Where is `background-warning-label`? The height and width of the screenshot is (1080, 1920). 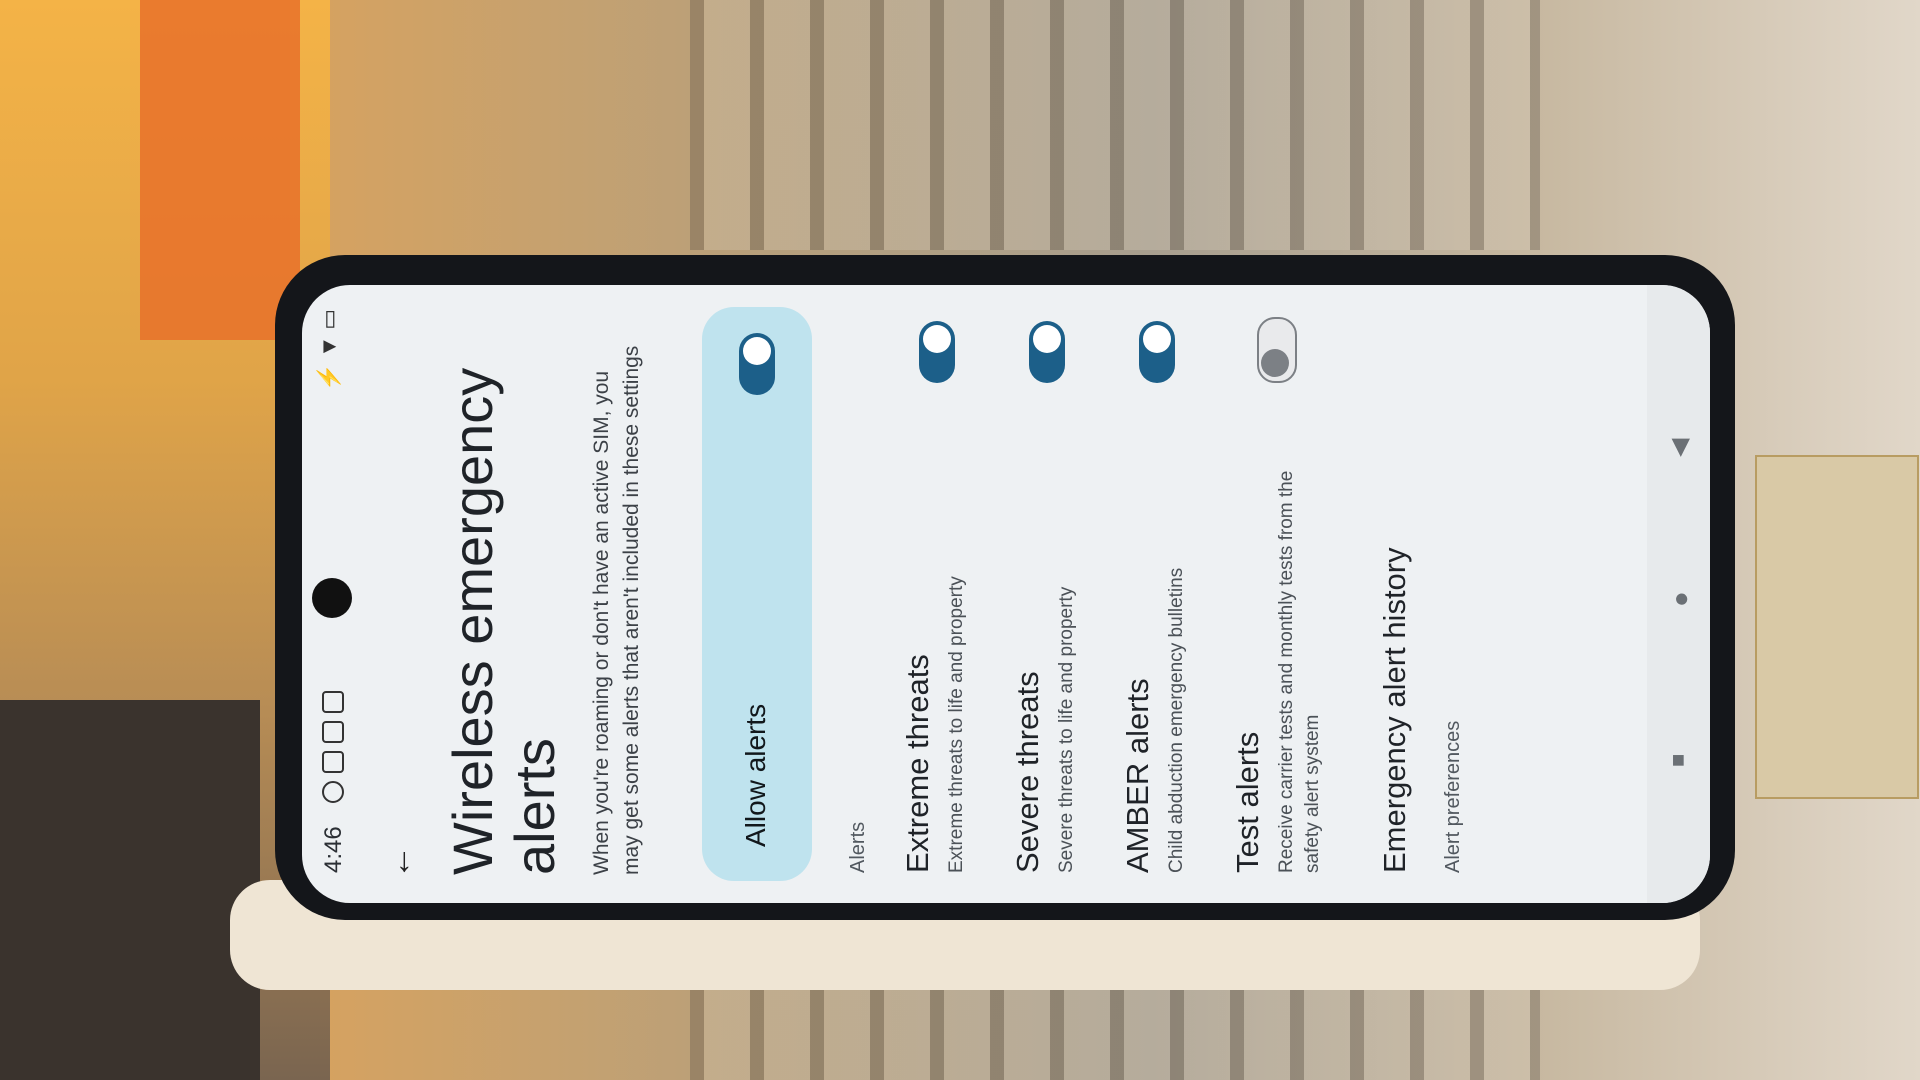 background-warning-label is located at coordinates (1837, 627).